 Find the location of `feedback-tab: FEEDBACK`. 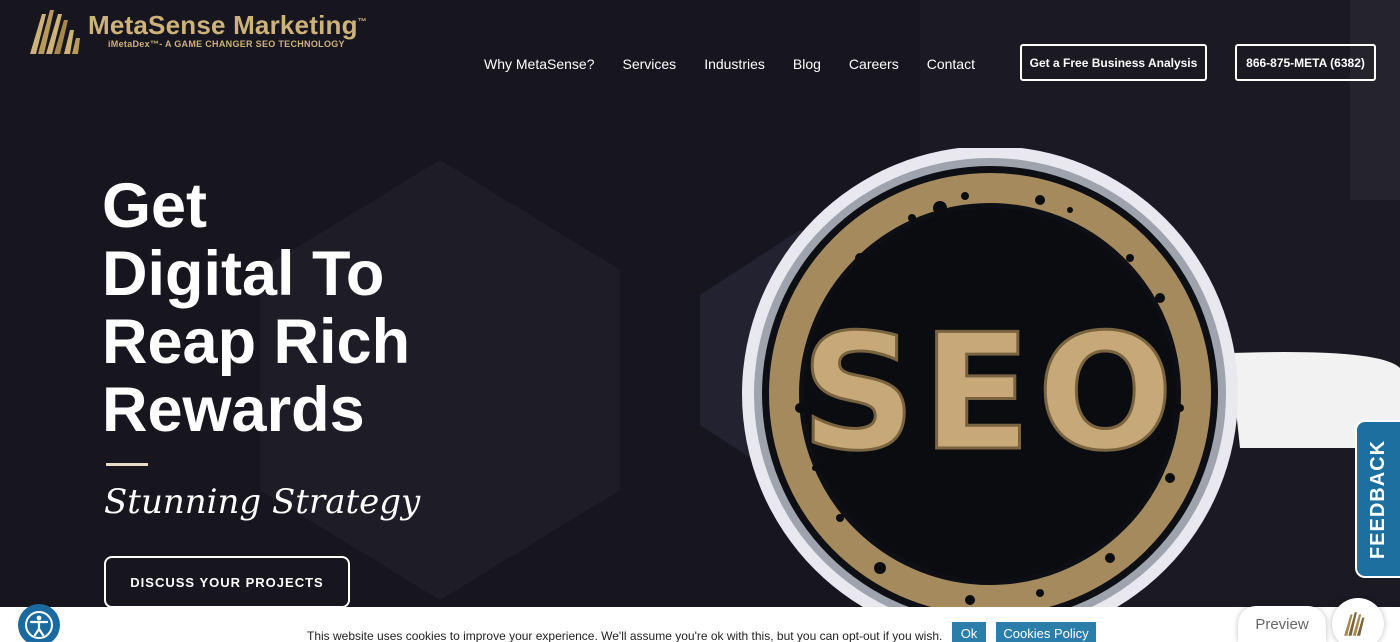

feedback-tab: FEEDBACK is located at coordinates (1377, 499).